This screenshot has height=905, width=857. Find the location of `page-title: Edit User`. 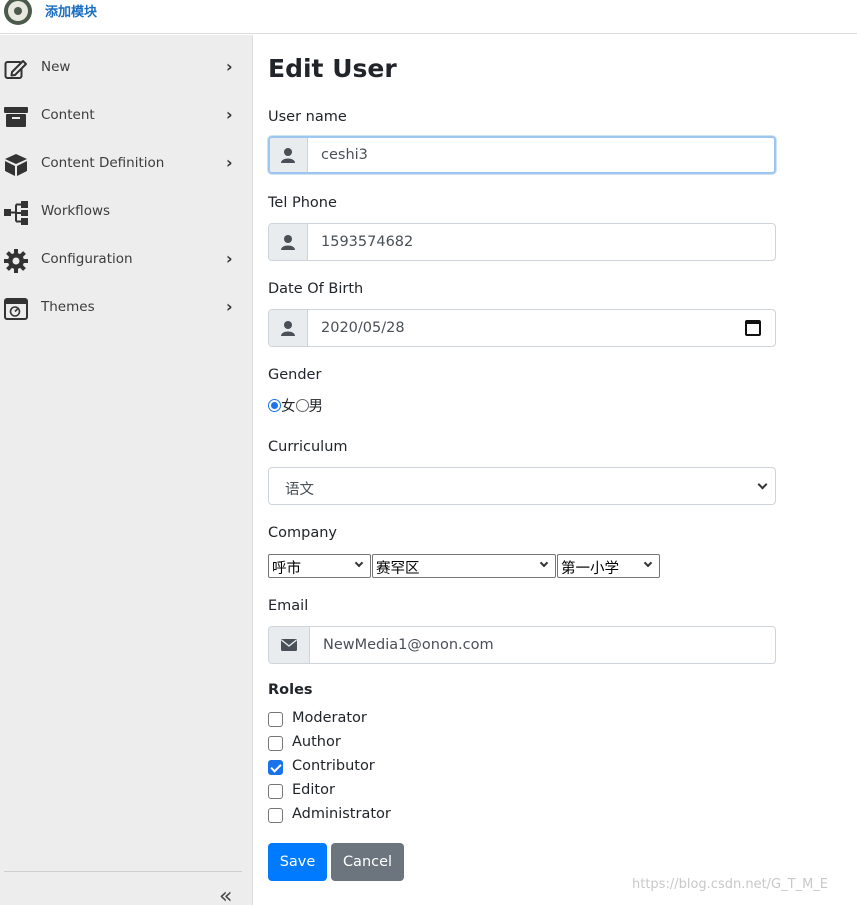

page-title: Edit User is located at coordinates (332, 68).